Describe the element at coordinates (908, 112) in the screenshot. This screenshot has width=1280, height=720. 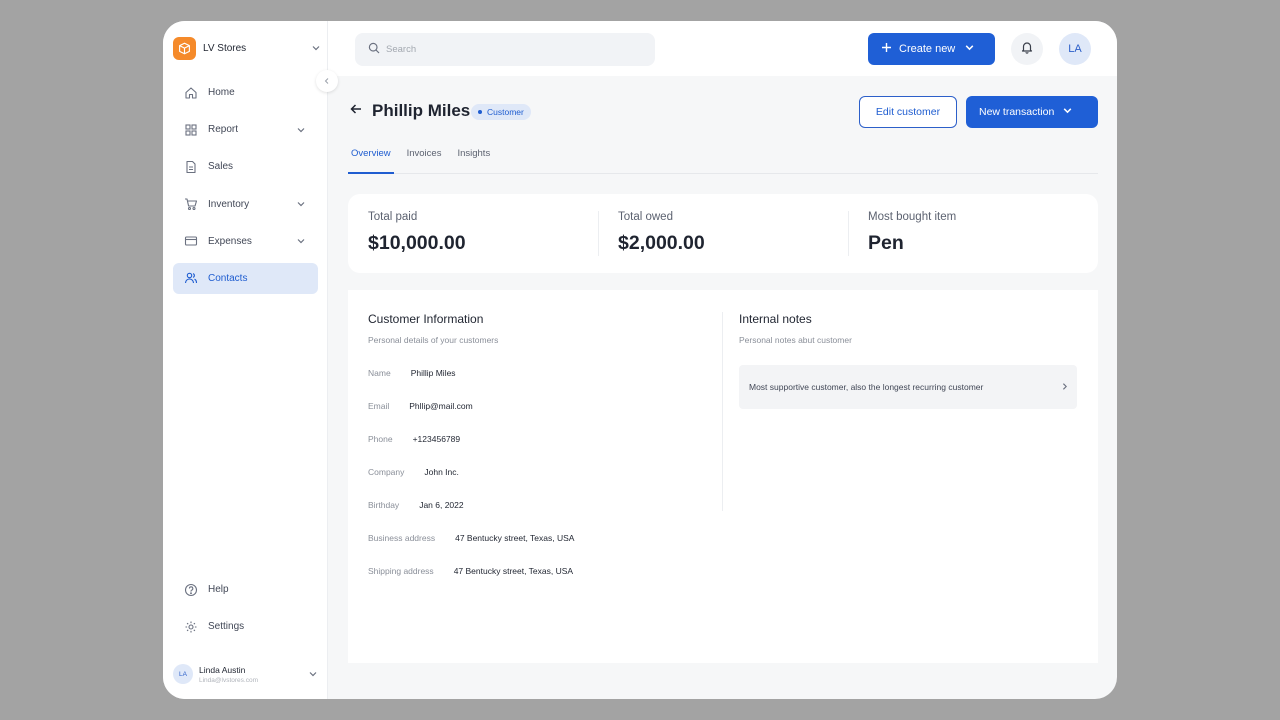
I see `edit-customer-button: Edit customer` at that location.